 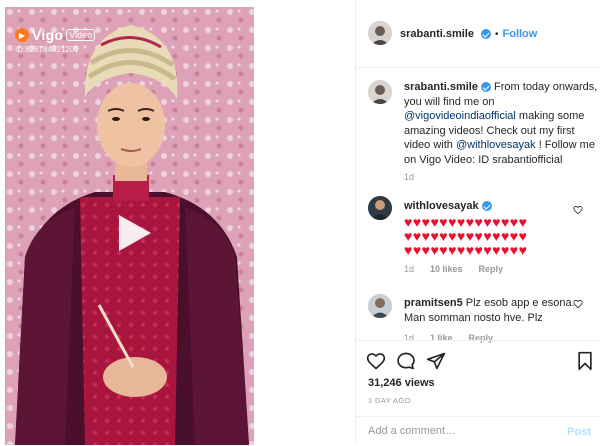 What do you see at coordinates (437, 34) in the screenshot?
I see `author-username: srabanti.smile` at bounding box center [437, 34].